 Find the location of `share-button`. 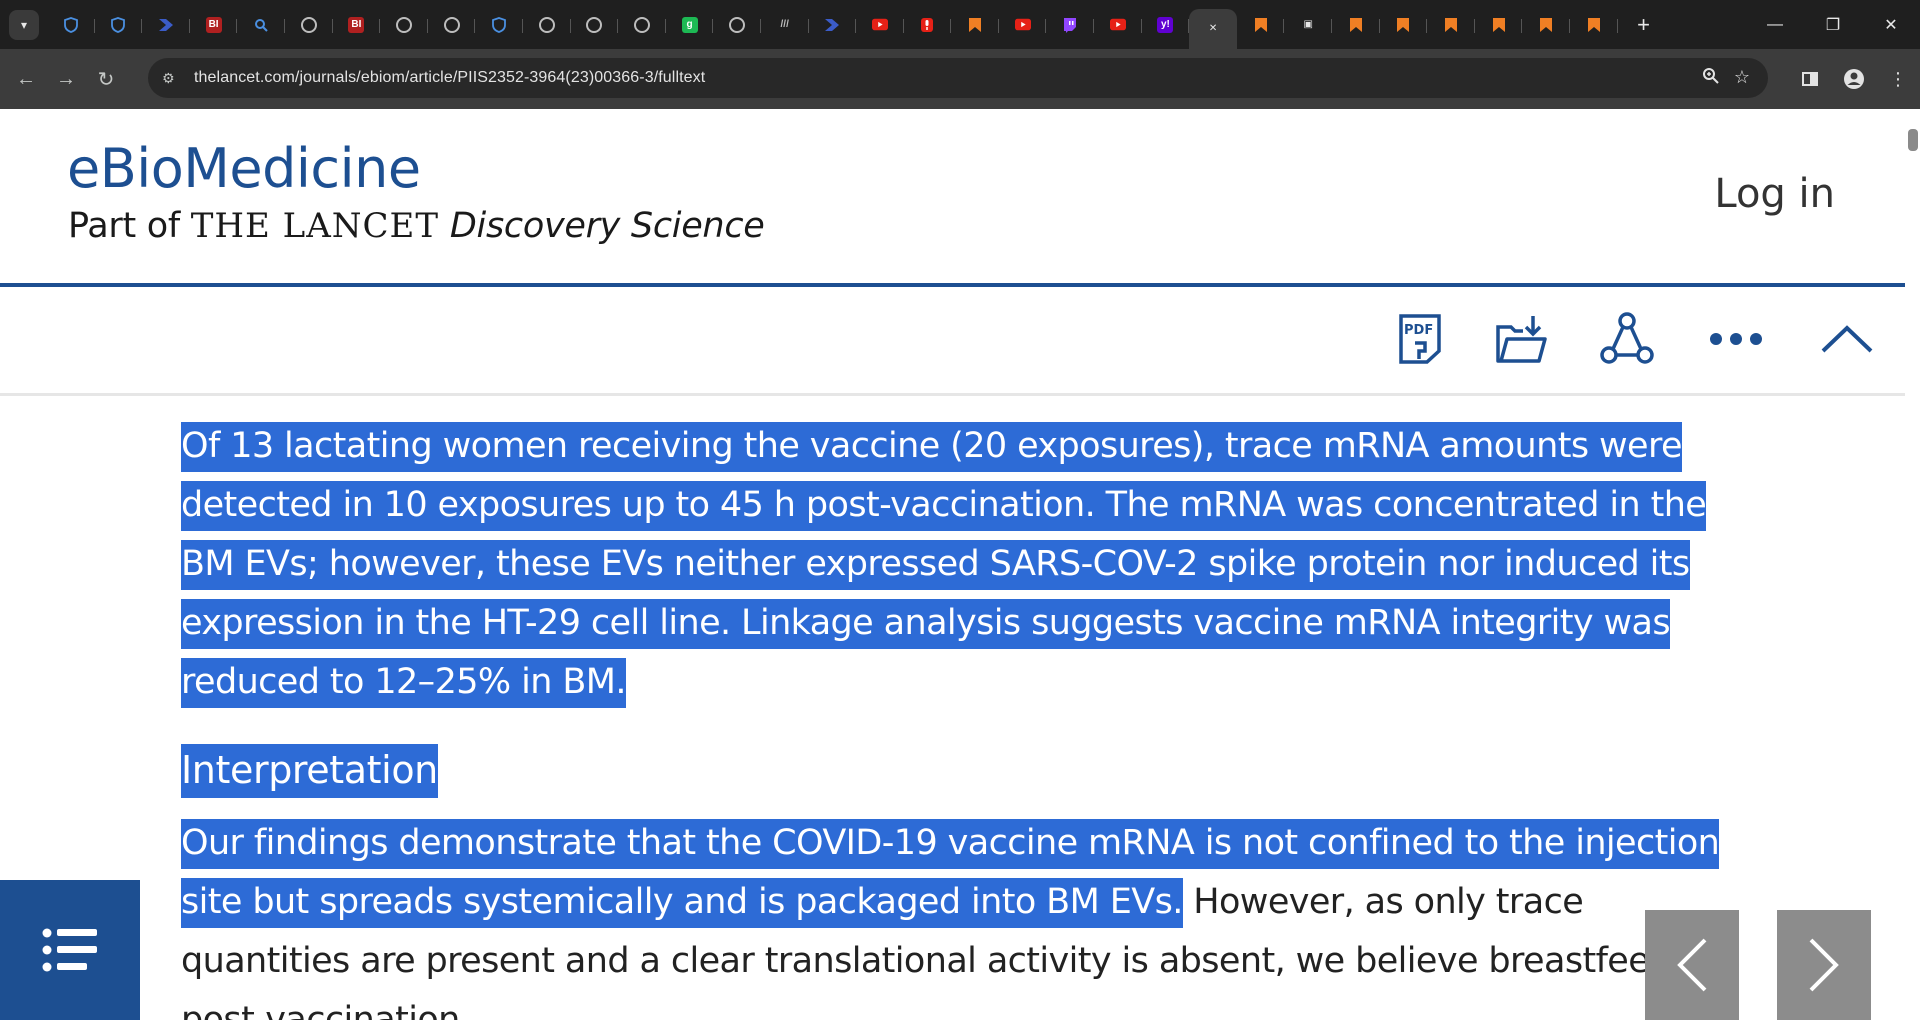

share-button is located at coordinates (1627, 339).